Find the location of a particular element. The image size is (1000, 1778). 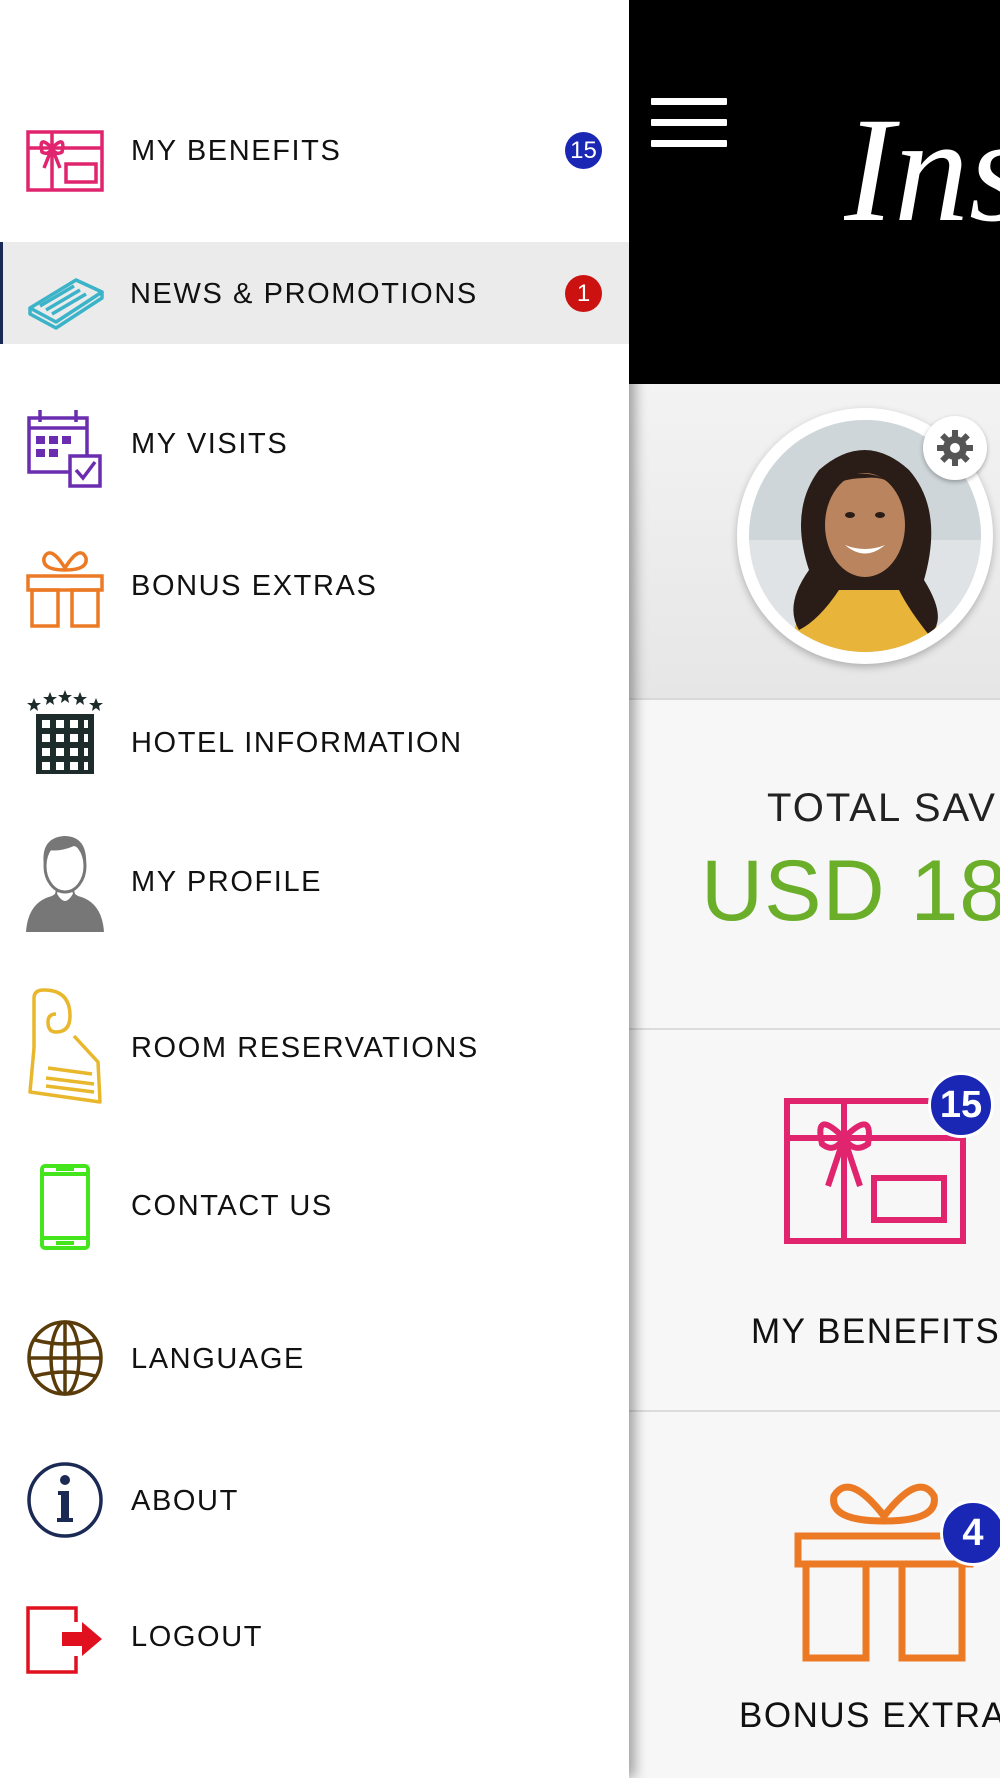

menu-hamburger-button is located at coordinates (689, 123).